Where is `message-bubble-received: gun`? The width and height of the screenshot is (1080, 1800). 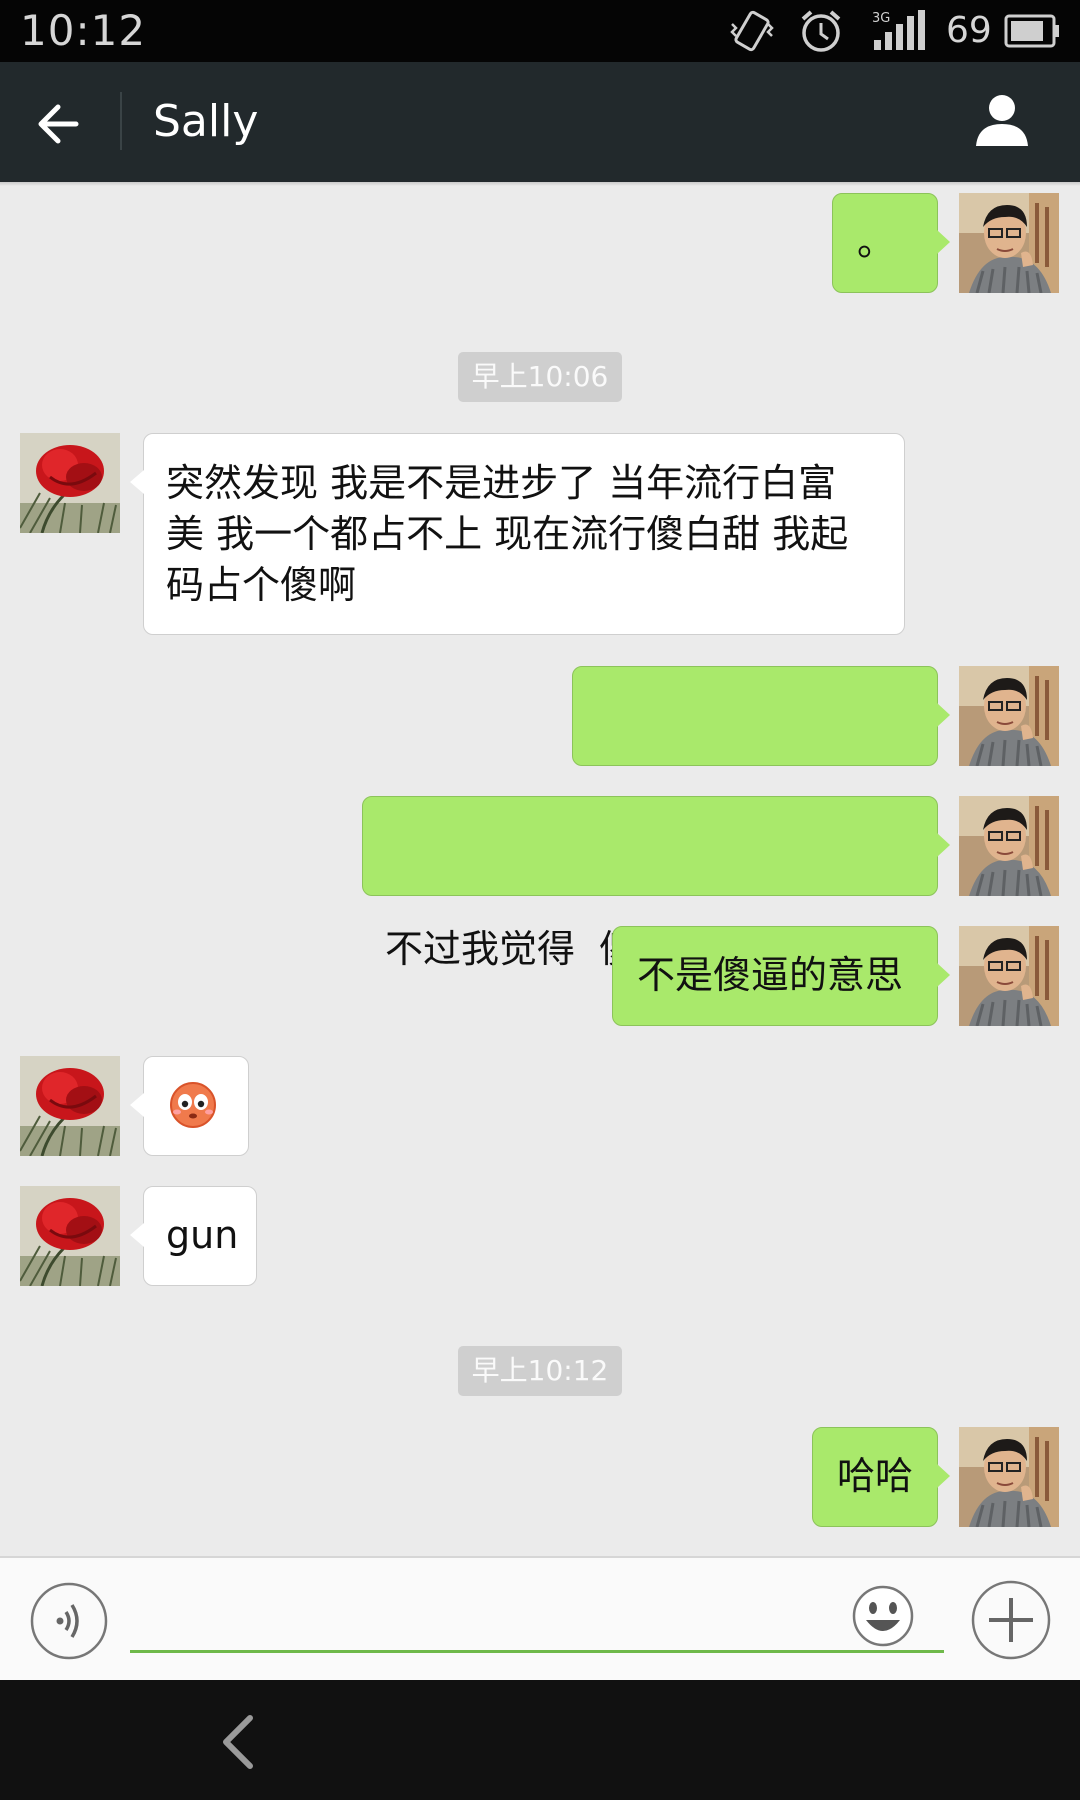 message-bubble-received: gun is located at coordinates (193, 1236).